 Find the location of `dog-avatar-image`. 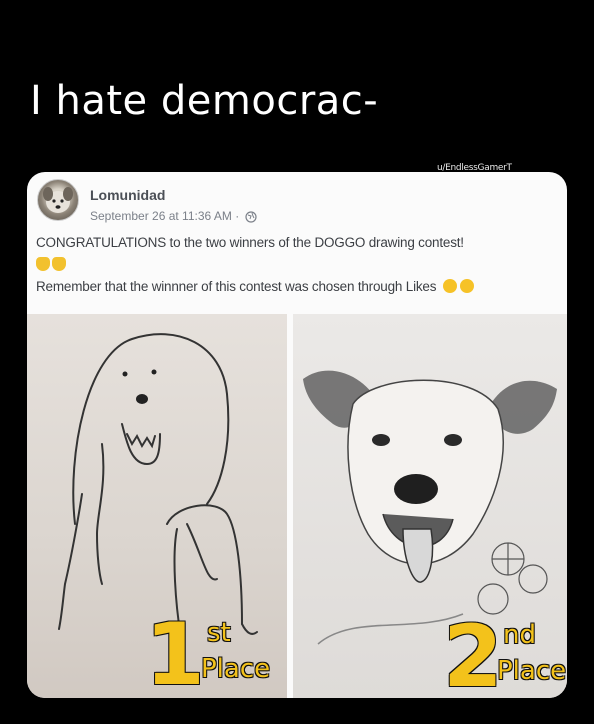

dog-avatar-image is located at coordinates (58, 200).